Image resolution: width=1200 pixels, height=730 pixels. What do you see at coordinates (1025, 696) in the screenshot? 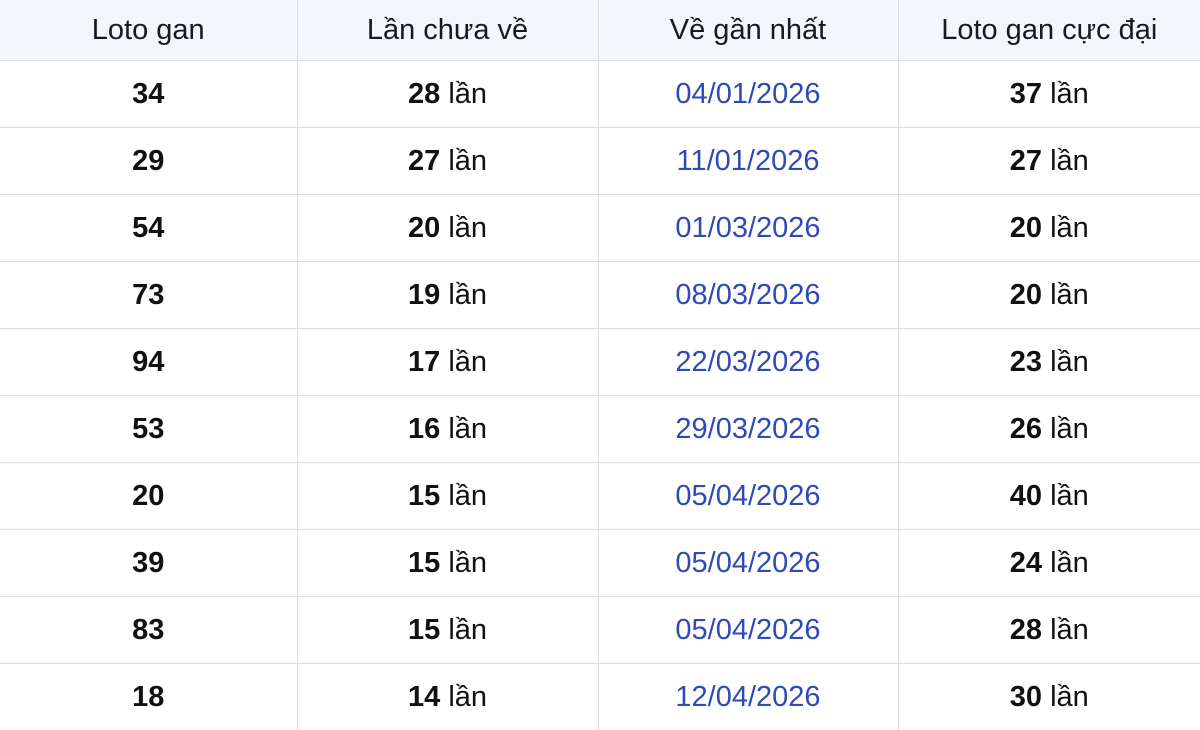
I see `max-gan-count: 30` at bounding box center [1025, 696].